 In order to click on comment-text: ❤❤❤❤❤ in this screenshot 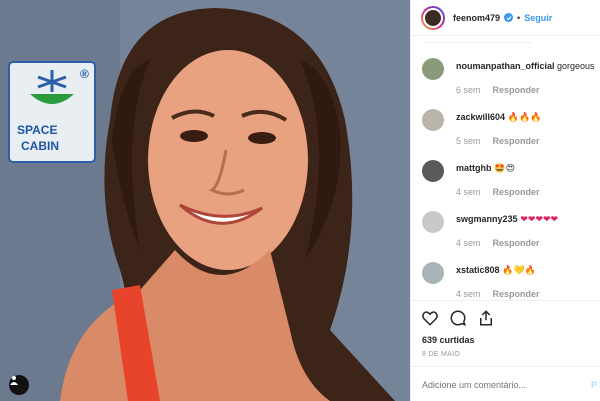, I will do `click(538, 220)`.